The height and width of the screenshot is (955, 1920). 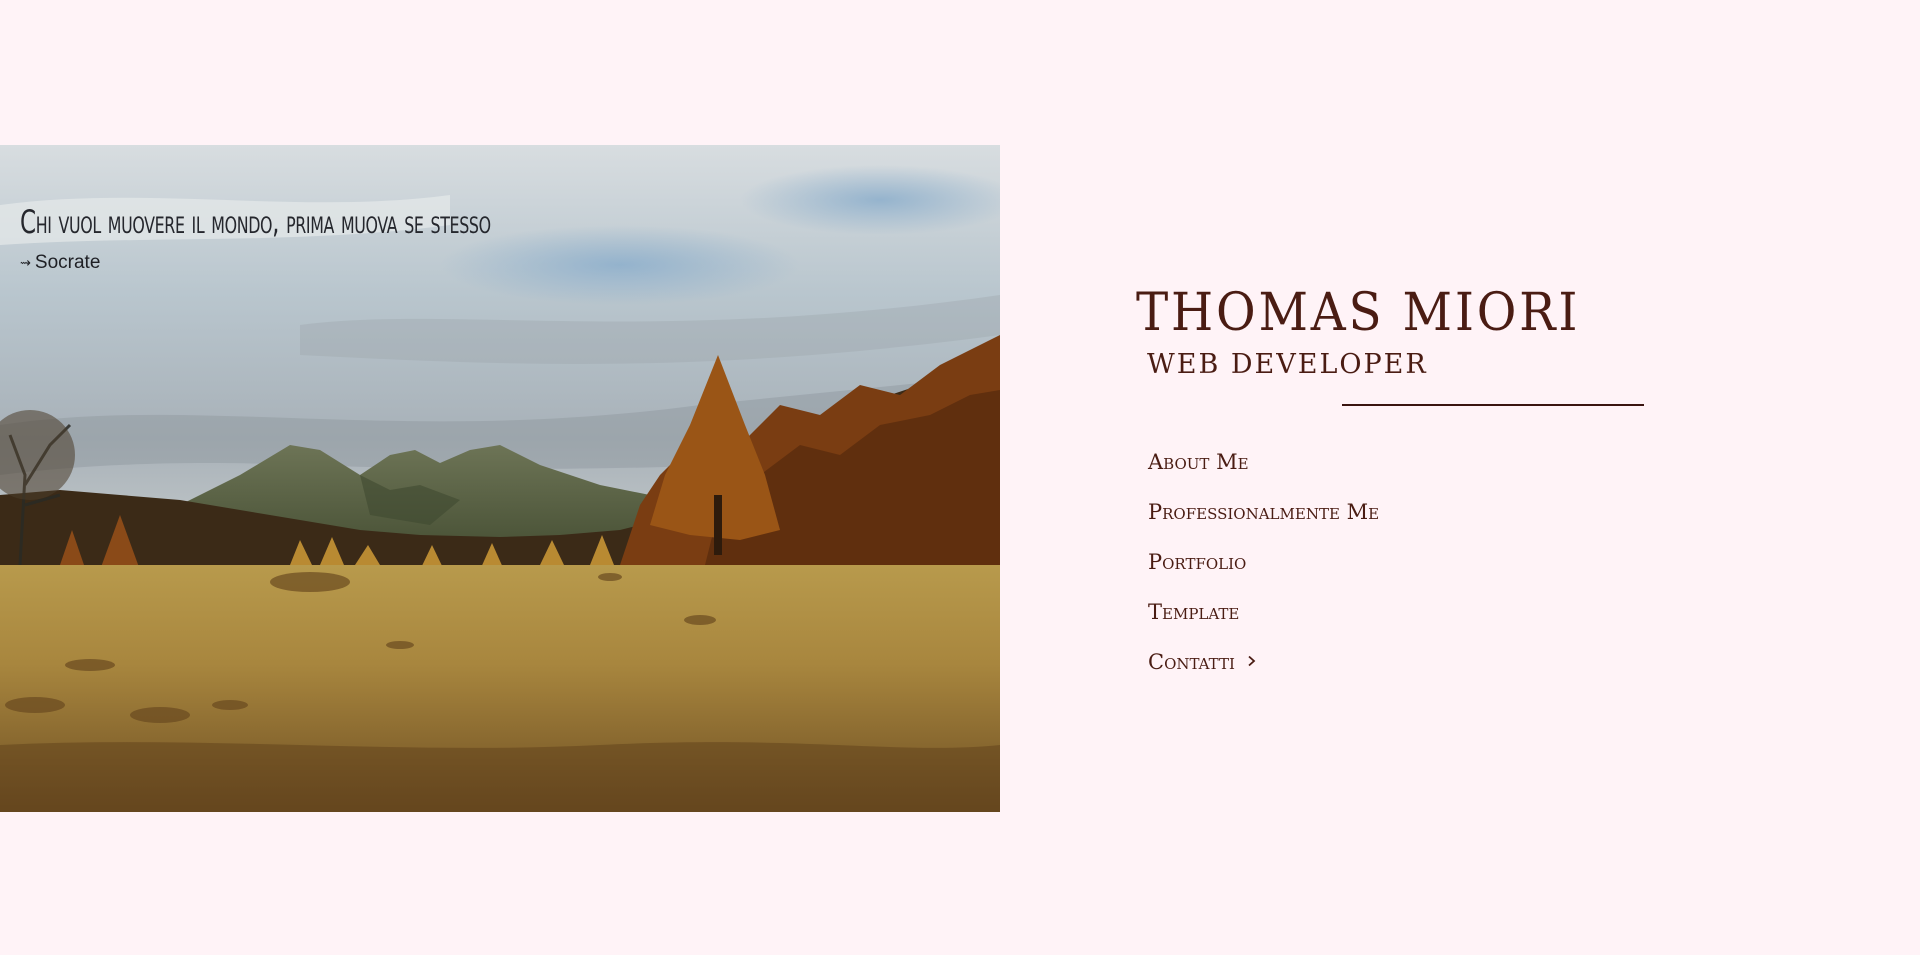 What do you see at coordinates (1358, 313) in the screenshot?
I see `brand-name: THOMAS MIORI` at bounding box center [1358, 313].